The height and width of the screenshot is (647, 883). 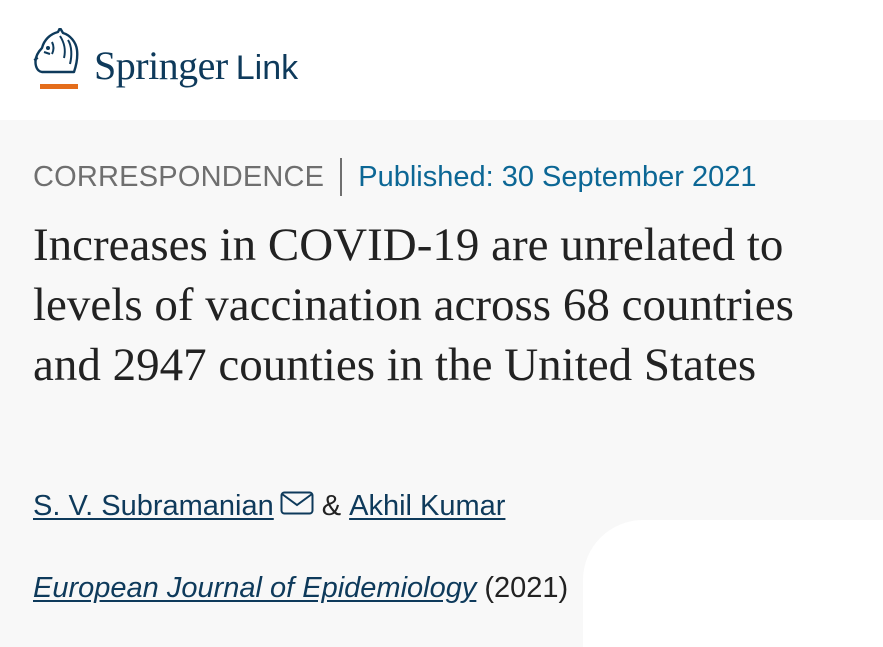 I want to click on brand-springer: Springer, so click(x=161, y=65).